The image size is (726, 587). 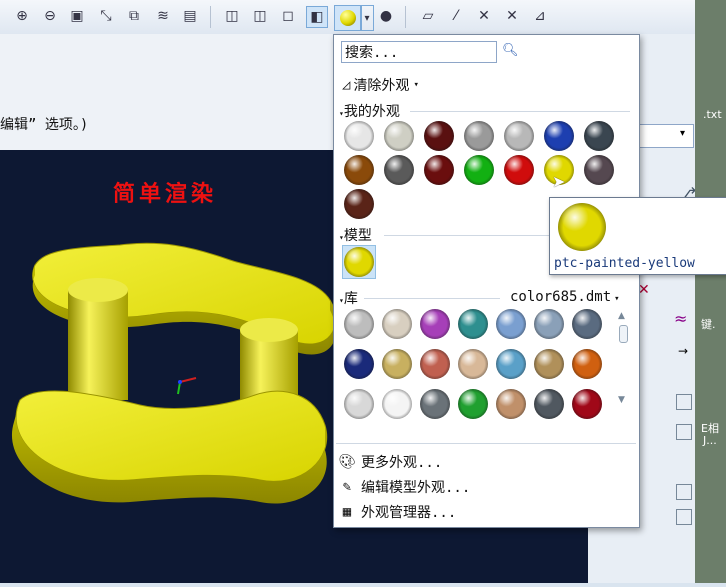 What do you see at coordinates (369, 111) in the screenshot?
I see `my-appearances-header: ▾我的外观` at bounding box center [369, 111].